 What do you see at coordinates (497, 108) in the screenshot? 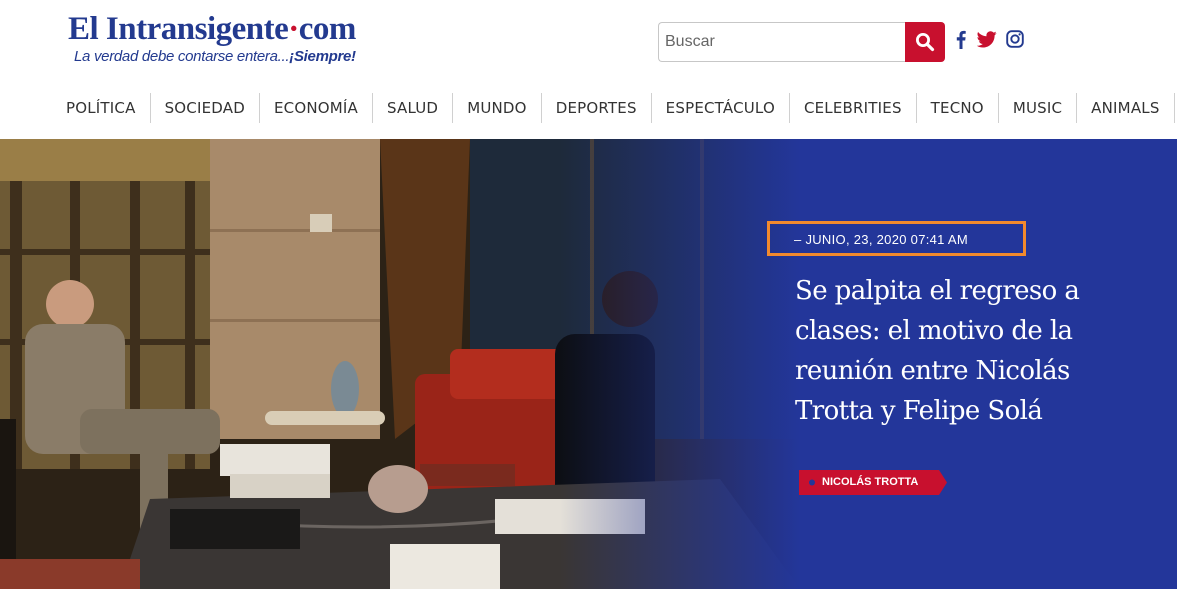
I see `nav-item-mundo: MUNDO` at bounding box center [497, 108].